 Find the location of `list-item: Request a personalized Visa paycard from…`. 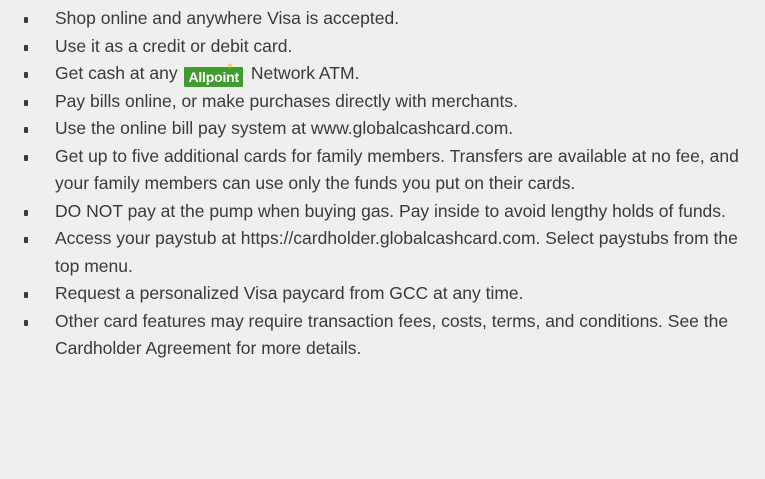

list-item: Request a personalized Visa paycard from… is located at coordinates (382, 294).